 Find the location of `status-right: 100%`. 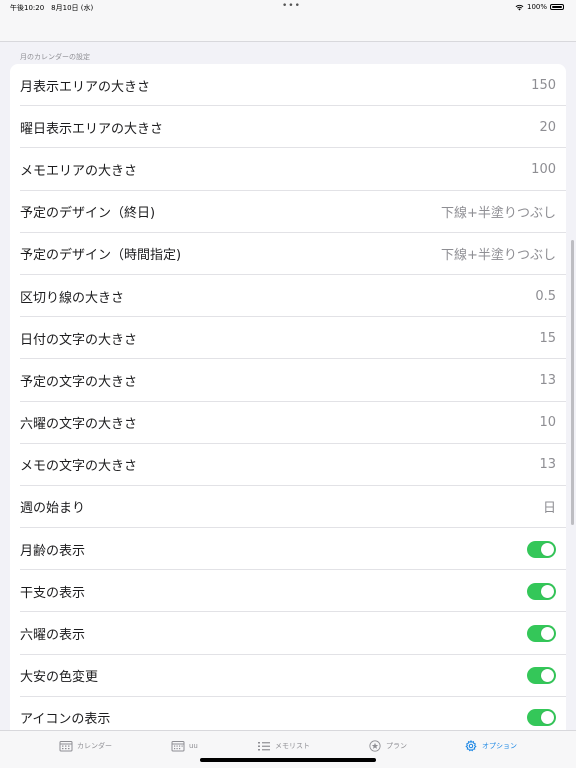

status-right: 100% is located at coordinates (539, 7).